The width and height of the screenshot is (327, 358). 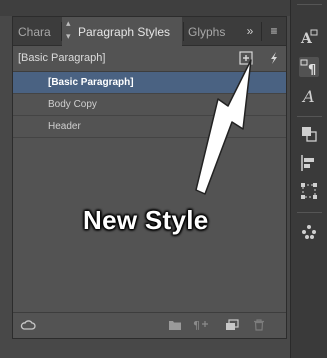 What do you see at coordinates (146, 220) in the screenshot?
I see `new-style-callout-label: New Style` at bounding box center [146, 220].